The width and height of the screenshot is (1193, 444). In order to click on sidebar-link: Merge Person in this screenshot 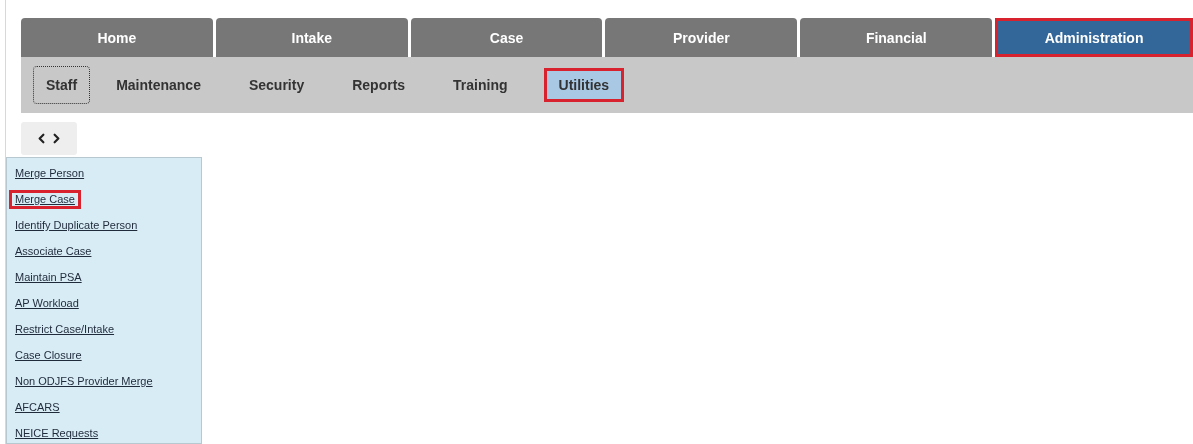, I will do `click(50, 173)`.